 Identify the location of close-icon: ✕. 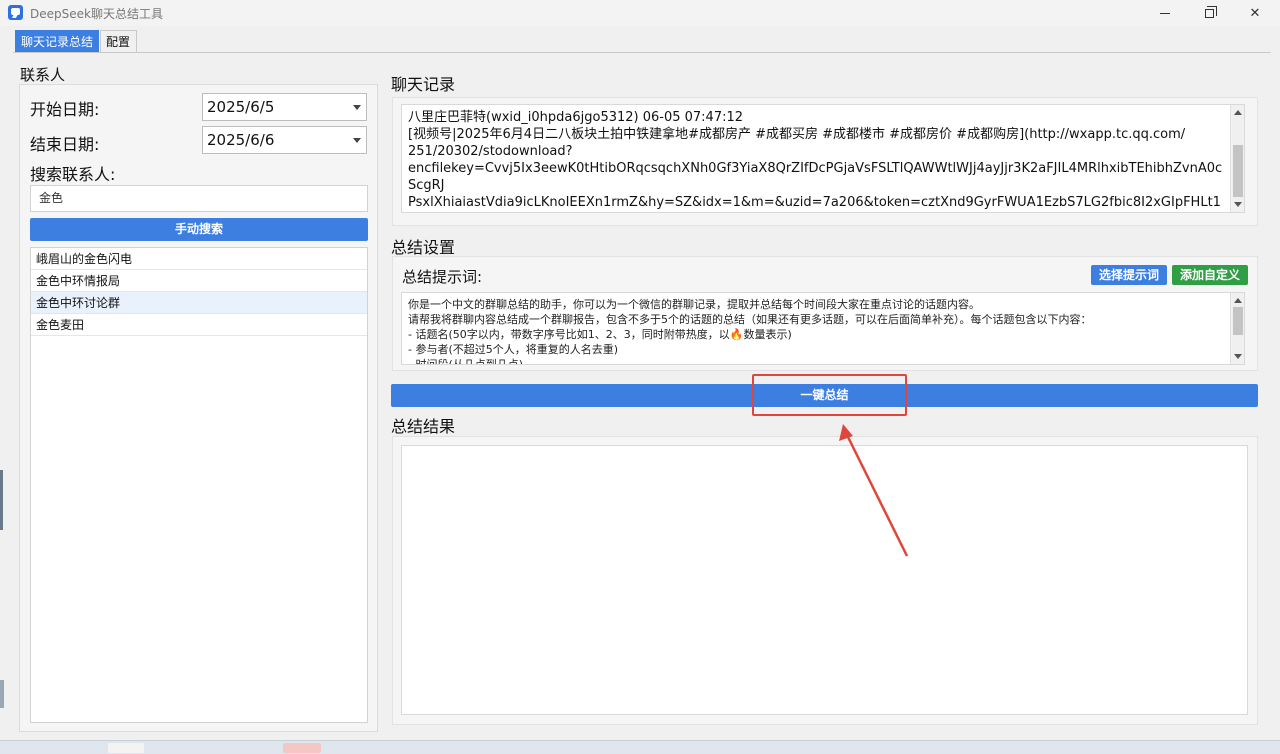
(1255, 13).